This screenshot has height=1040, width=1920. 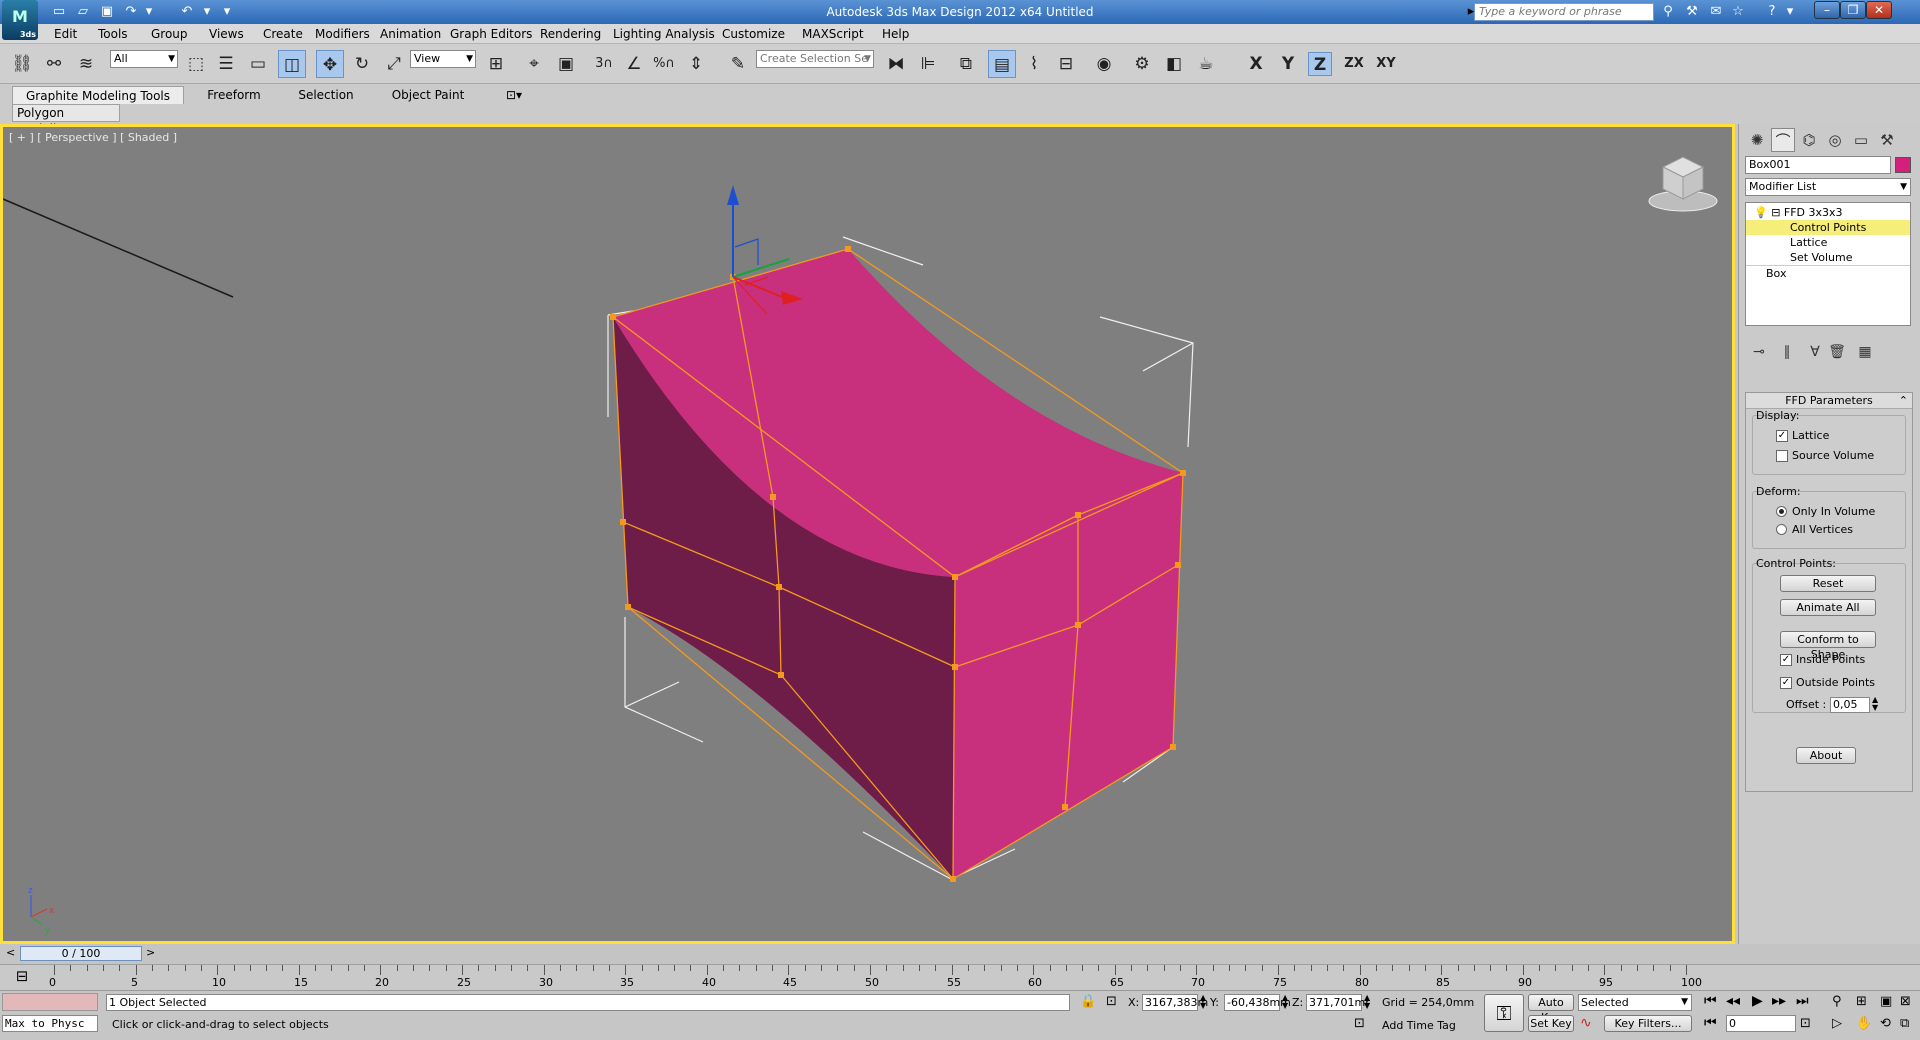 What do you see at coordinates (1759, 352) in the screenshot?
I see `pin-stack-icon: ⊸` at bounding box center [1759, 352].